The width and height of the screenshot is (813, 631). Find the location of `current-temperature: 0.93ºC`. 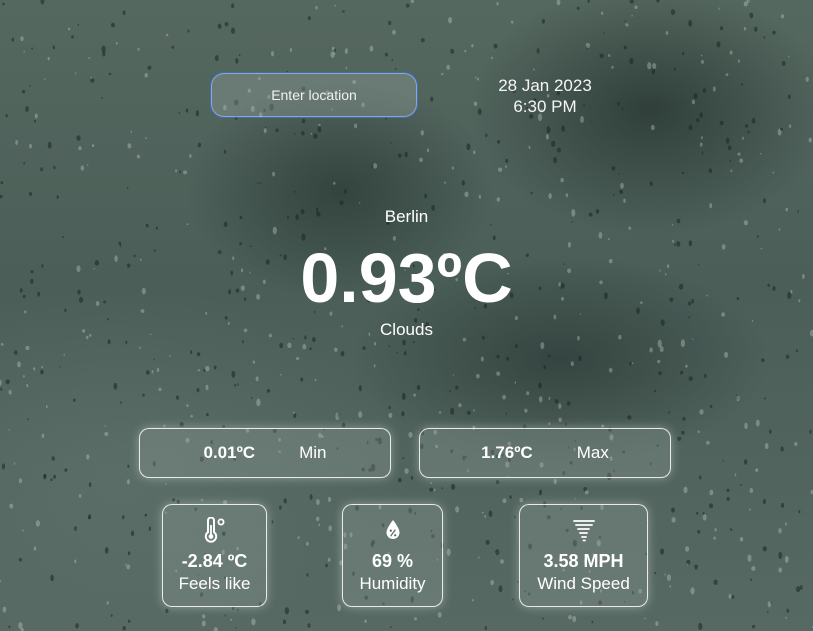

current-temperature: 0.93ºC is located at coordinates (406, 278).